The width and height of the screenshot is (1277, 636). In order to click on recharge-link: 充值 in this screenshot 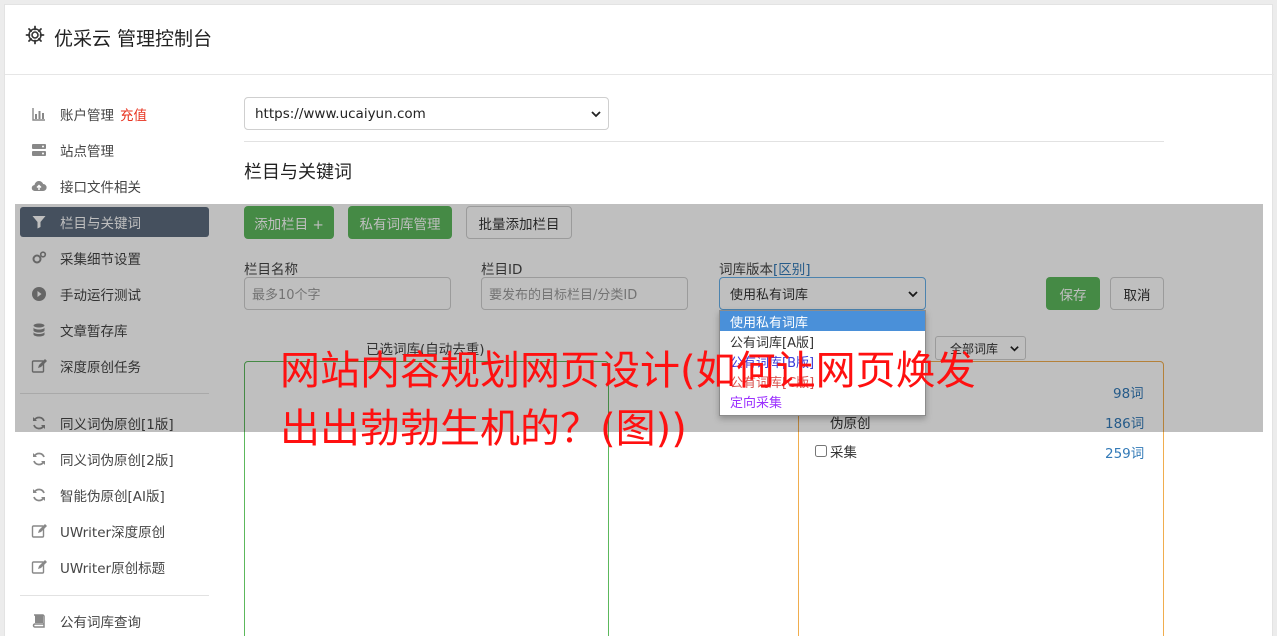, I will do `click(133, 114)`.